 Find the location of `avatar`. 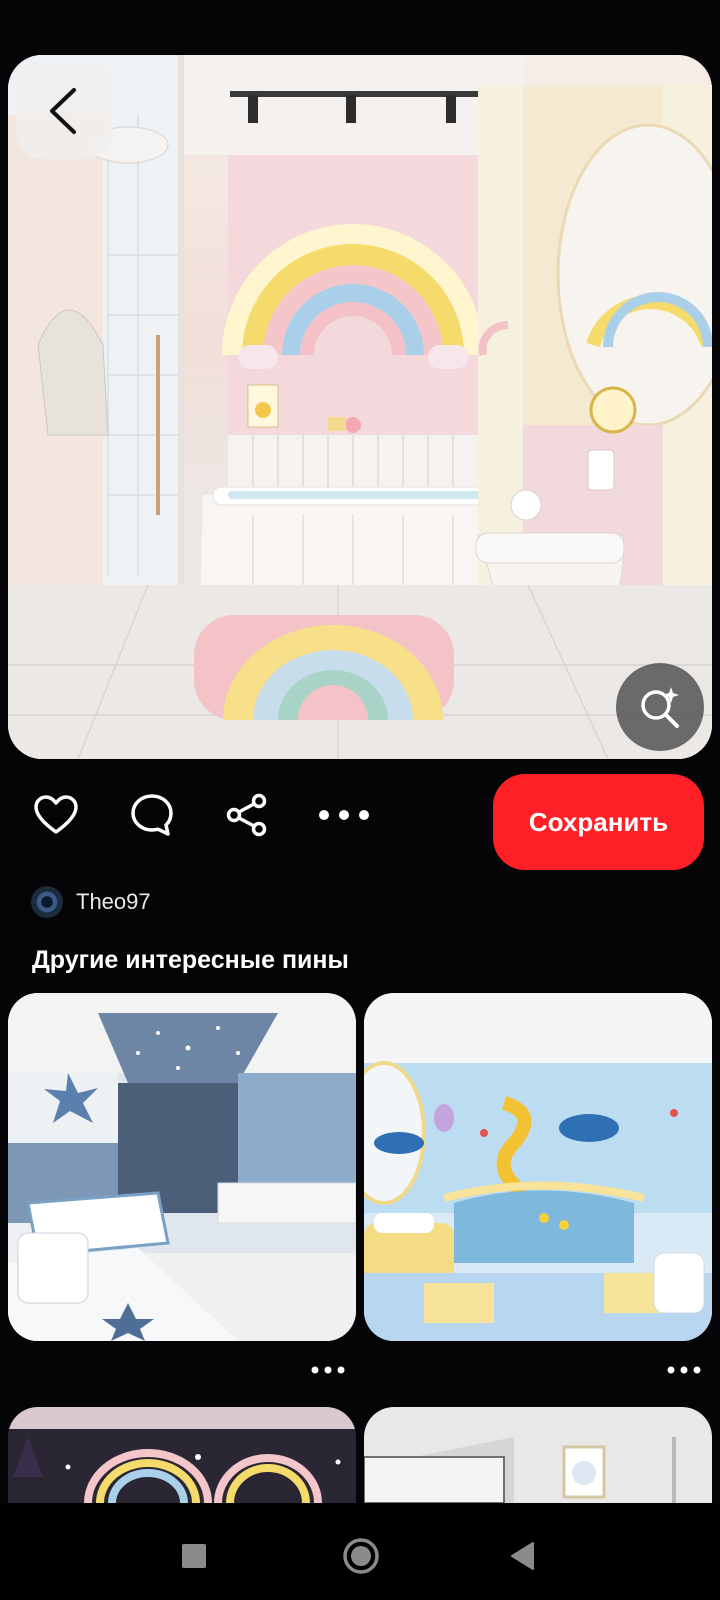

avatar is located at coordinates (47, 902).